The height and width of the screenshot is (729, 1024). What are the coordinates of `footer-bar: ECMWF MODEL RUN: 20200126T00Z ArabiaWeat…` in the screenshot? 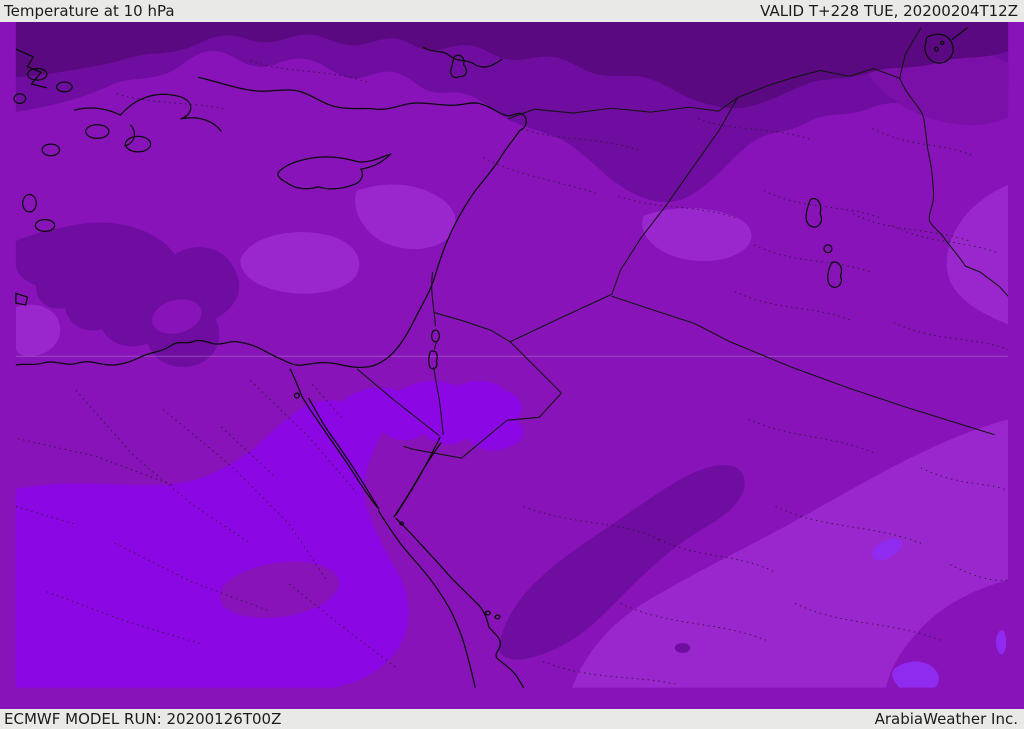 It's located at (512, 719).